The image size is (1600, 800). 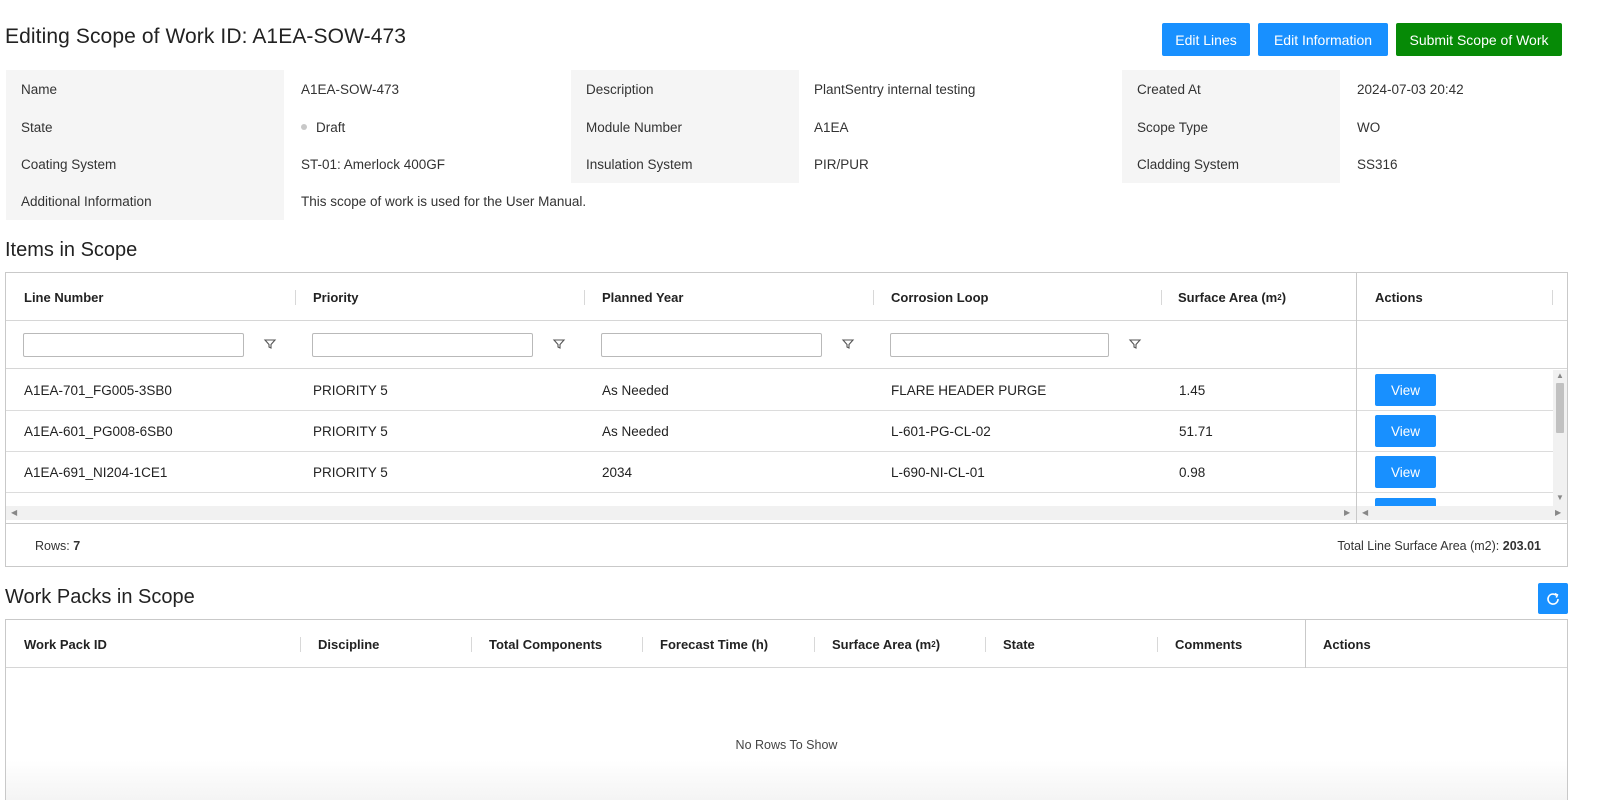 What do you see at coordinates (940, 297) in the screenshot?
I see `column-header-corrosion-loop: Corrosion Loop` at bounding box center [940, 297].